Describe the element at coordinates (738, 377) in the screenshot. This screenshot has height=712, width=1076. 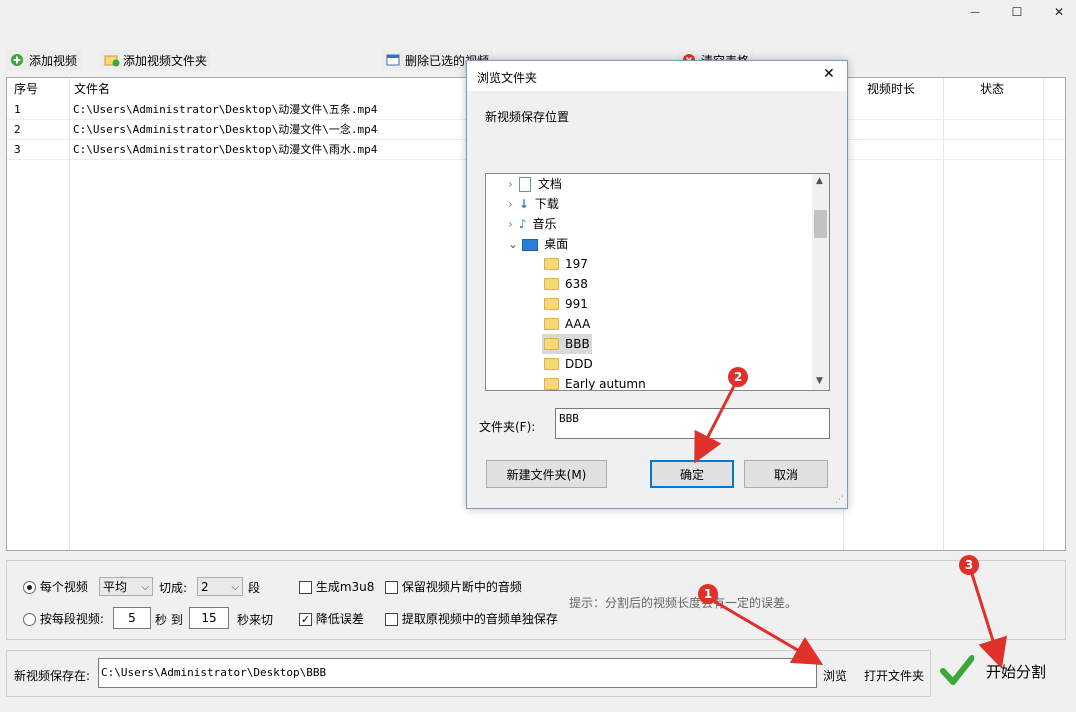
I see `step-badge-2: 2` at that location.